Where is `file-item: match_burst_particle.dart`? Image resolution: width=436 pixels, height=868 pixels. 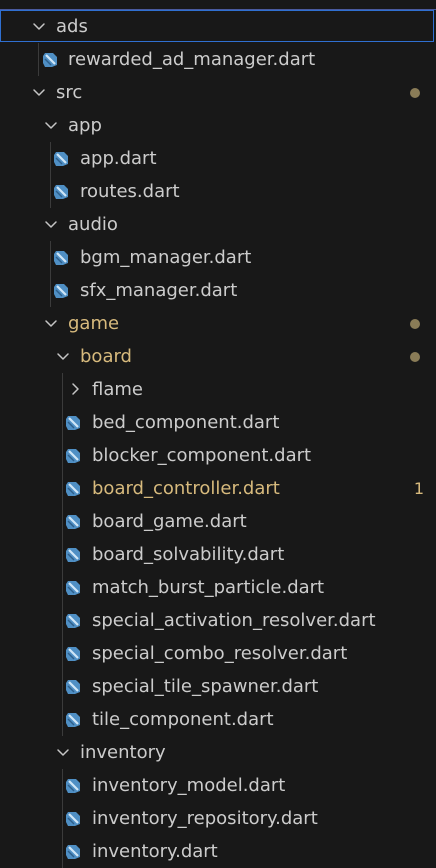 file-item: match_burst_particle.dart is located at coordinates (218, 587).